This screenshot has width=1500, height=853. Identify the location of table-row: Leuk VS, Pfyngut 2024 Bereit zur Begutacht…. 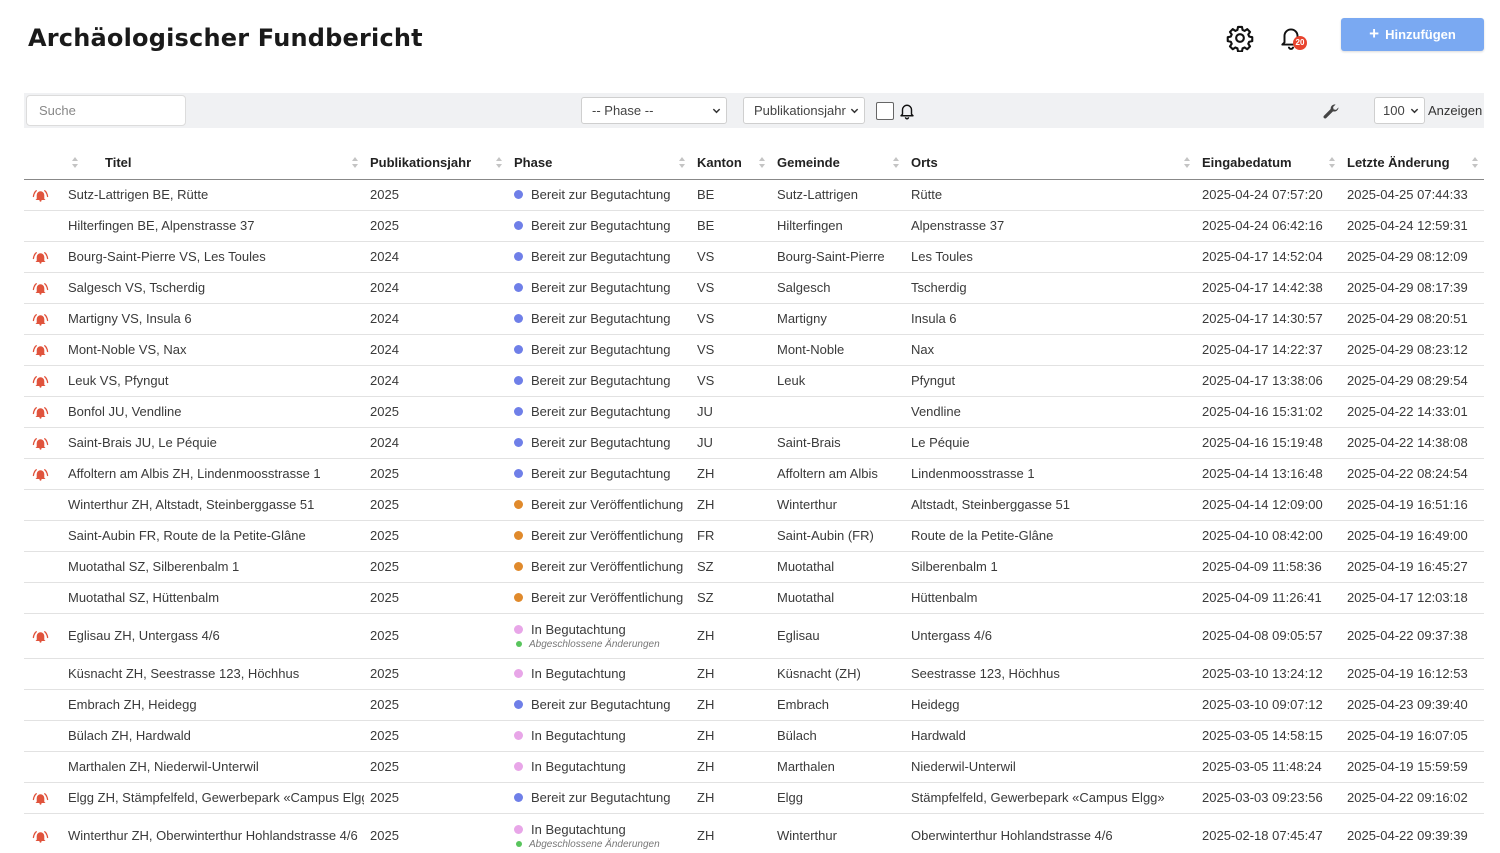
(754, 381).